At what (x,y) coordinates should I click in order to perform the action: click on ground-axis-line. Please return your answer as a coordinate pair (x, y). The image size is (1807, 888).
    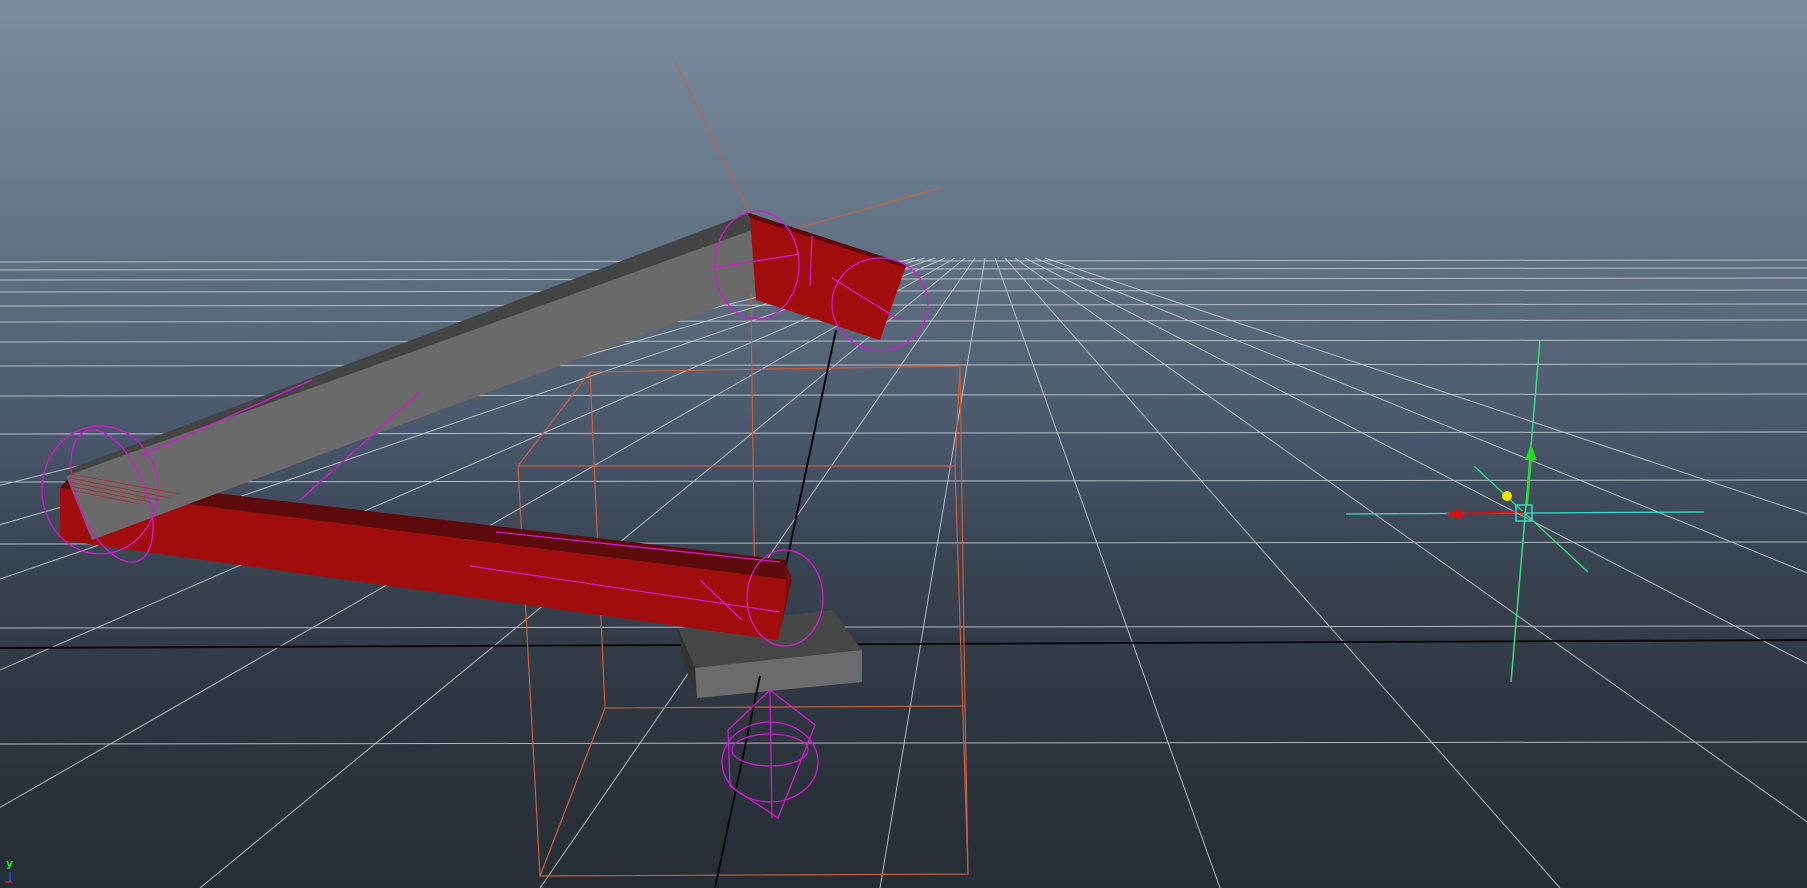
    Looking at the image, I should click on (903, 644).